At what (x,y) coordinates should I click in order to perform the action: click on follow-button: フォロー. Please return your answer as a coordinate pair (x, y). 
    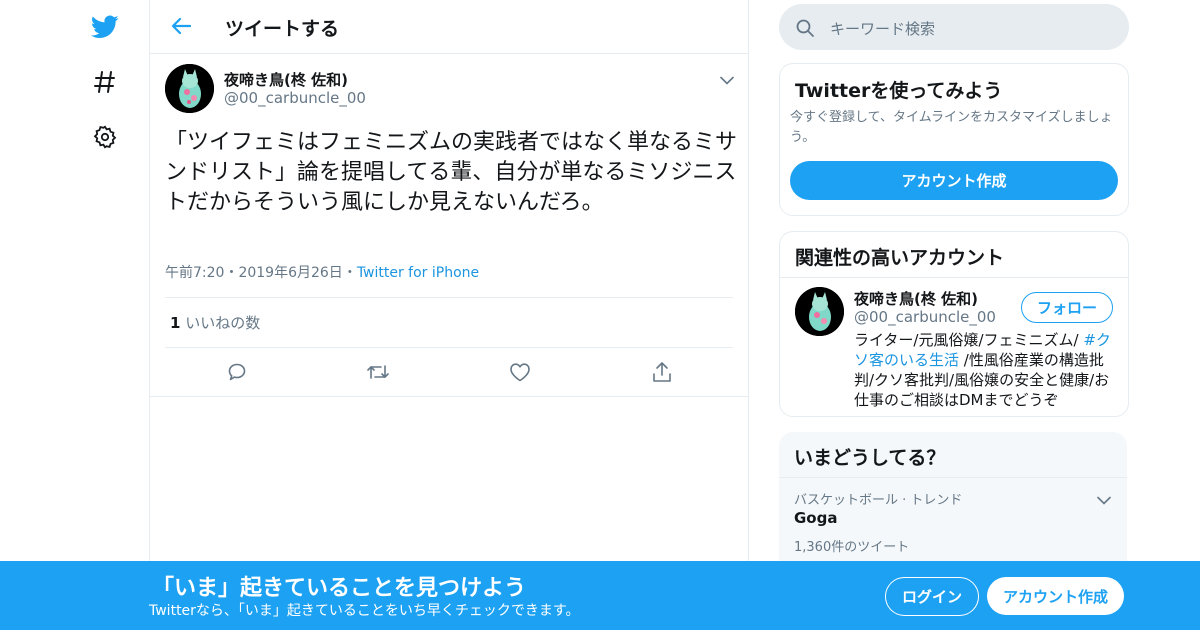
    Looking at the image, I should click on (1067, 307).